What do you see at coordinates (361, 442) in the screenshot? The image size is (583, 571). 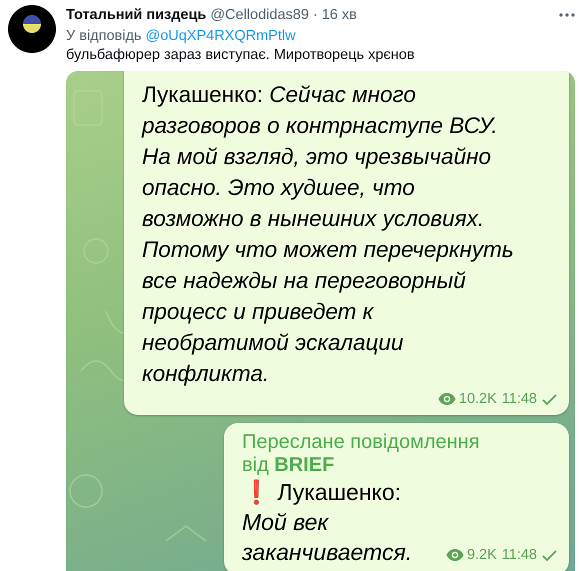 I see `forward-label: Переслане повідомлення` at bounding box center [361, 442].